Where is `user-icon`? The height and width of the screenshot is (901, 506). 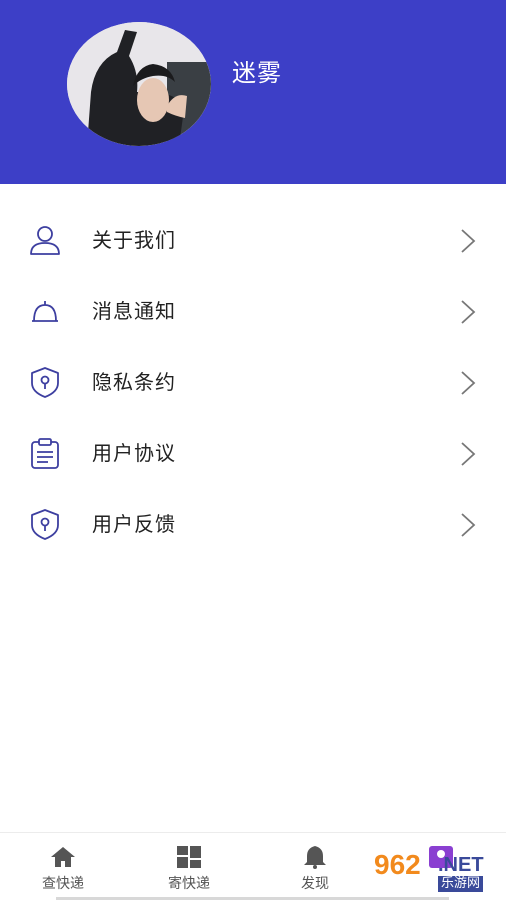 user-icon is located at coordinates (45, 240).